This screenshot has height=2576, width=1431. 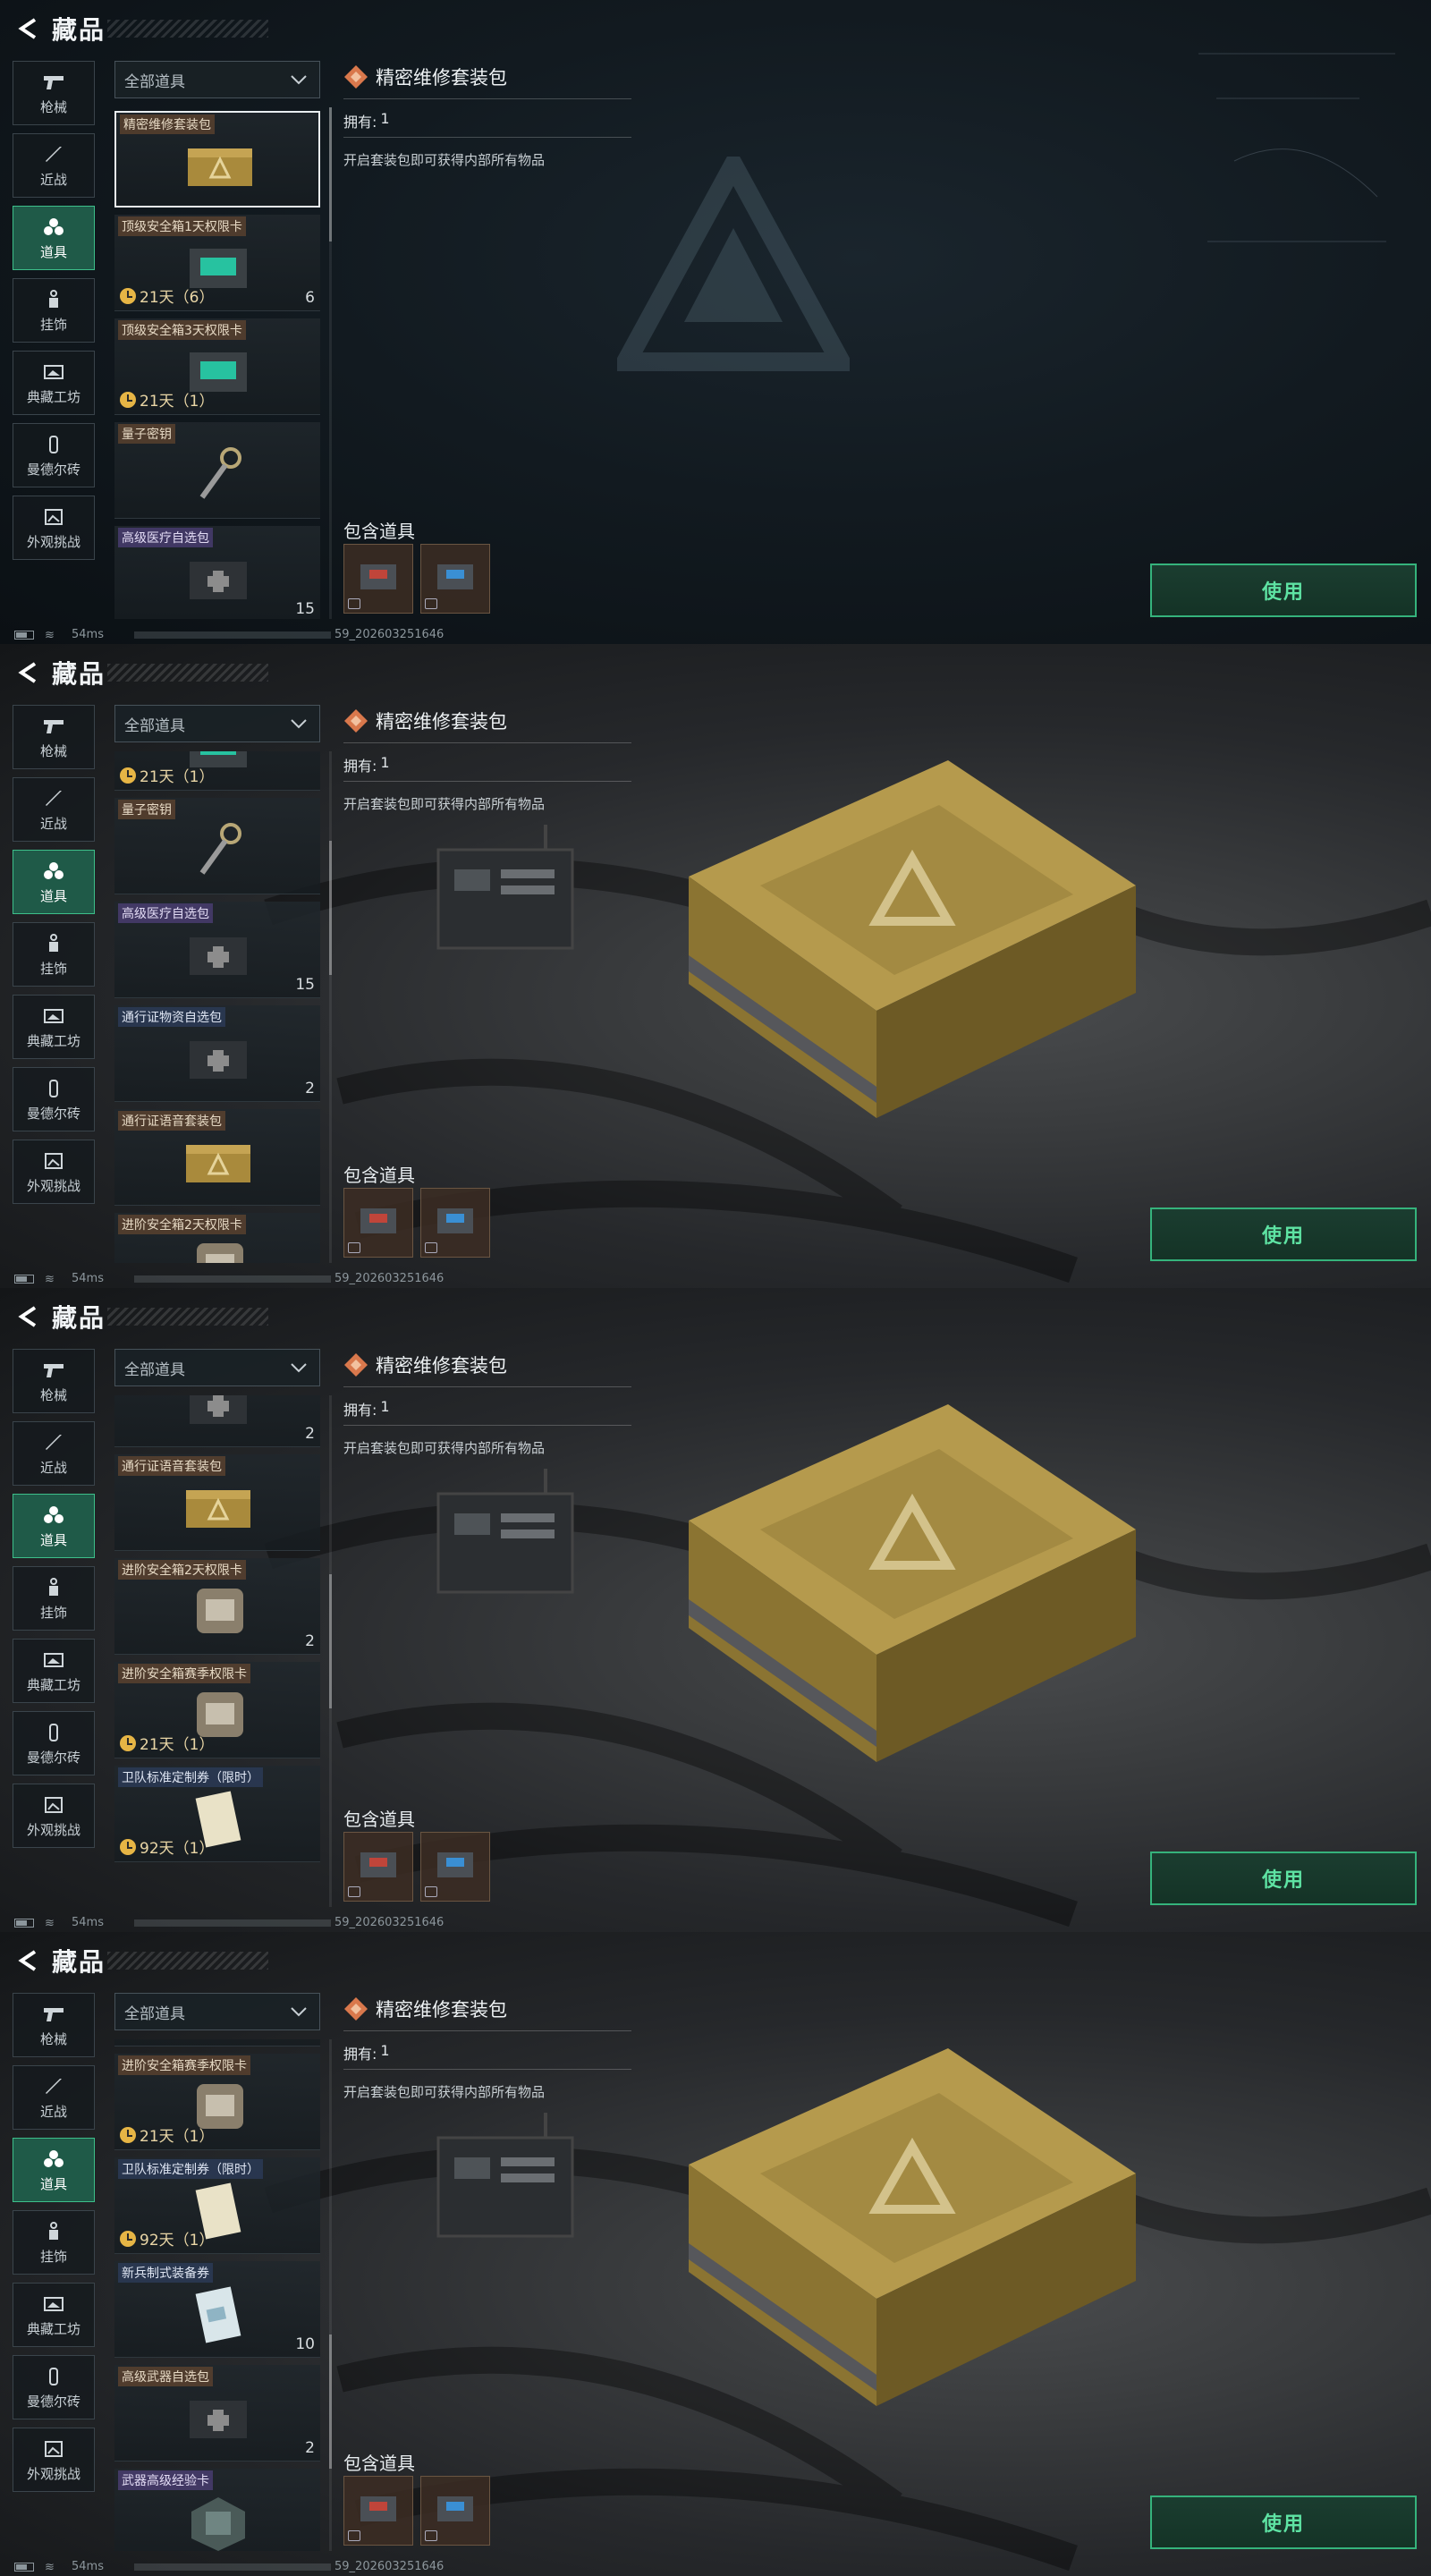 I want to click on list-item: 通行证物资自选包 2, so click(x=217, y=1053).